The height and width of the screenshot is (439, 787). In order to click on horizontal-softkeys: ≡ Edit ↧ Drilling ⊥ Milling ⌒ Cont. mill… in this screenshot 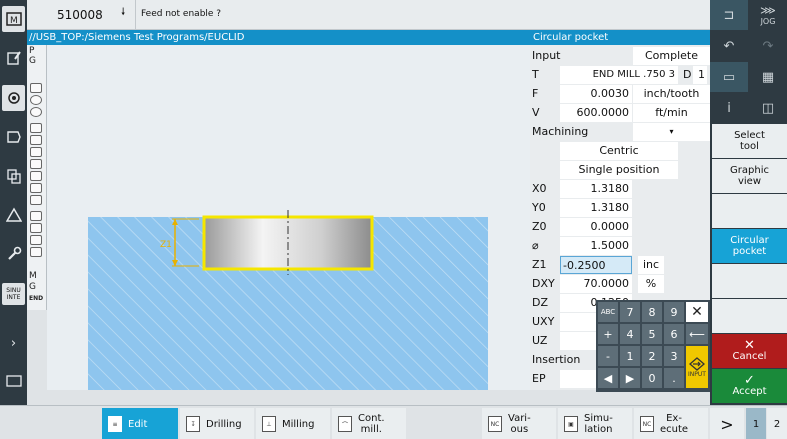, I will do `click(393, 422)`.